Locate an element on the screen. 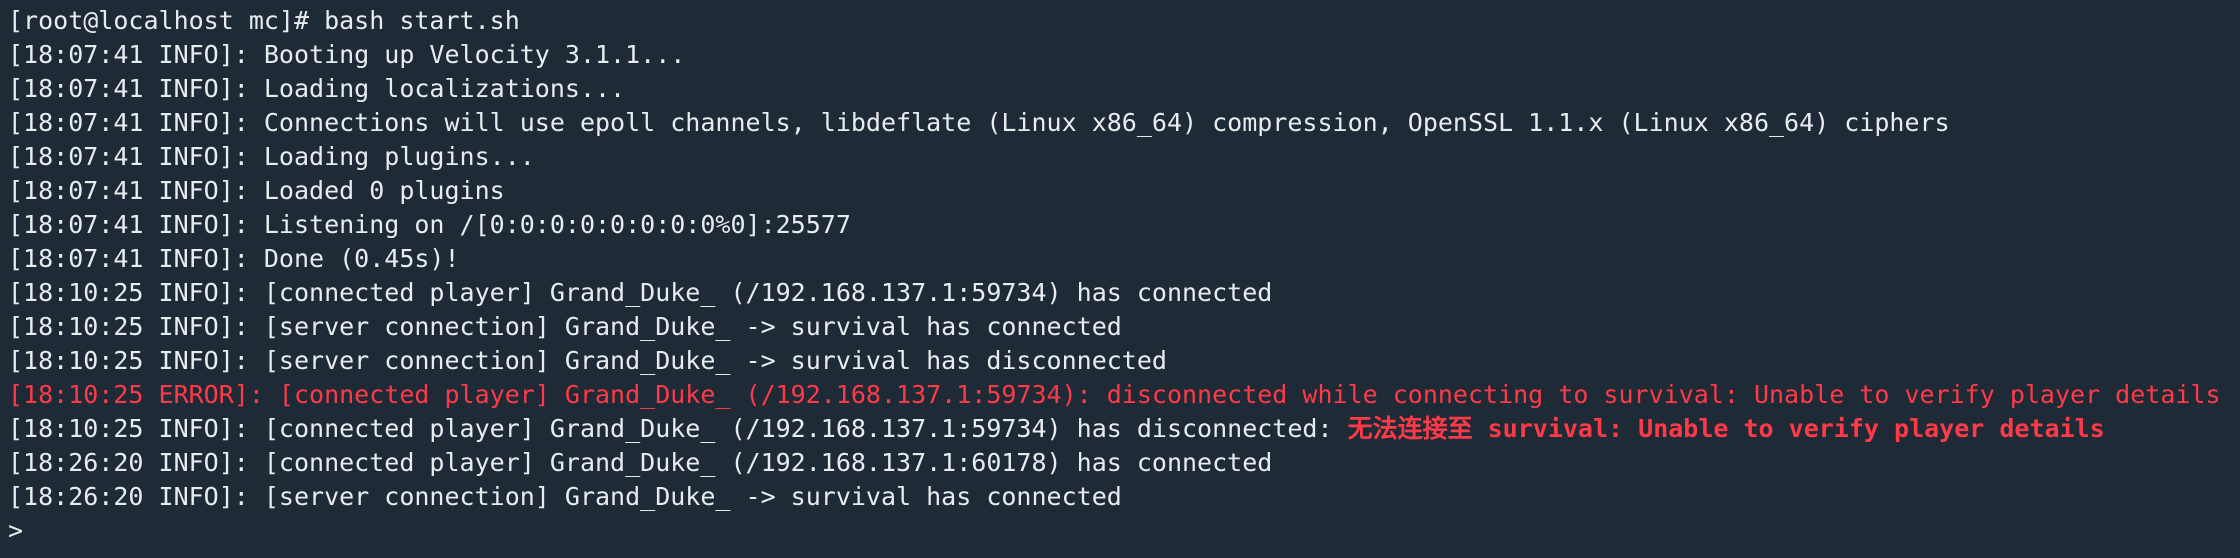 This screenshot has height=558, width=2240. input-prompt: > is located at coordinates (1120, 531).